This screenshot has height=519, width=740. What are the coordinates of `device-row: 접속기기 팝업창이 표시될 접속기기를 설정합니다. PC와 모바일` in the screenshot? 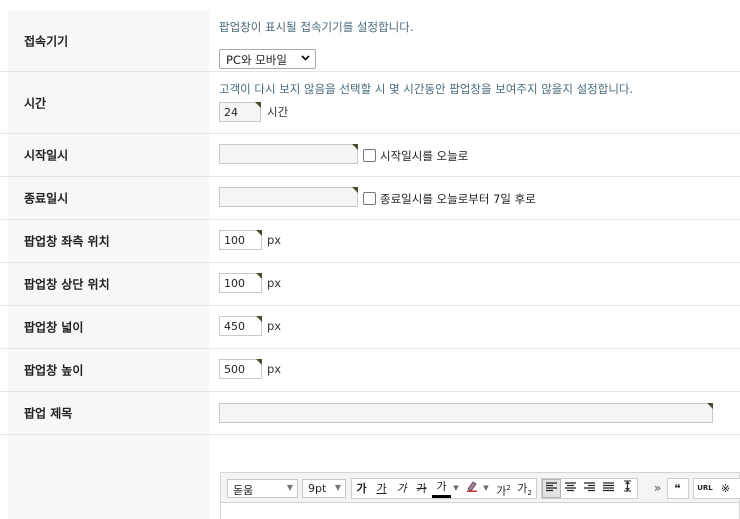 It's located at (370, 41).